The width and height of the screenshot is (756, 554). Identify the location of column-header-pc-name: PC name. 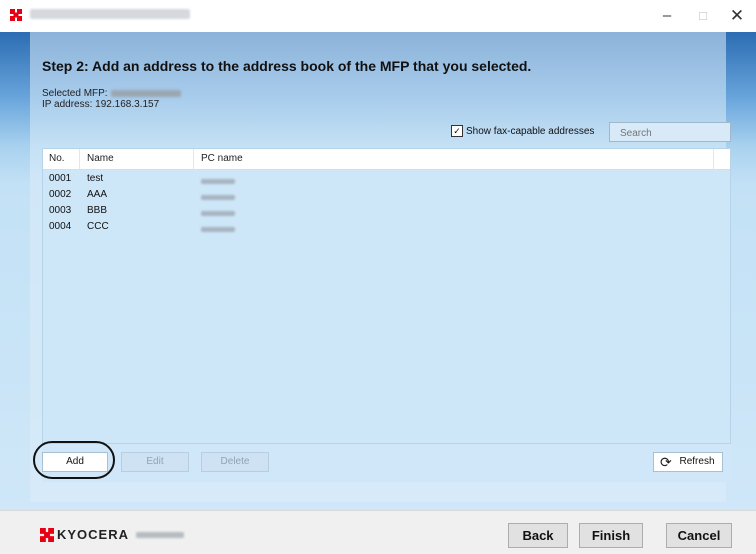
(222, 158).